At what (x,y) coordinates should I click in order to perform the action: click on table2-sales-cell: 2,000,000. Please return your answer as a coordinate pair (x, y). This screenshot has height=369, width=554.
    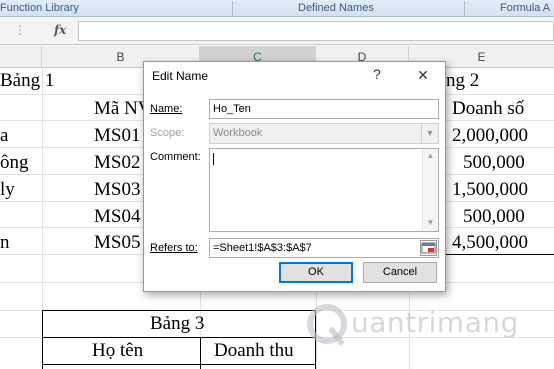
    Looking at the image, I should click on (490, 135).